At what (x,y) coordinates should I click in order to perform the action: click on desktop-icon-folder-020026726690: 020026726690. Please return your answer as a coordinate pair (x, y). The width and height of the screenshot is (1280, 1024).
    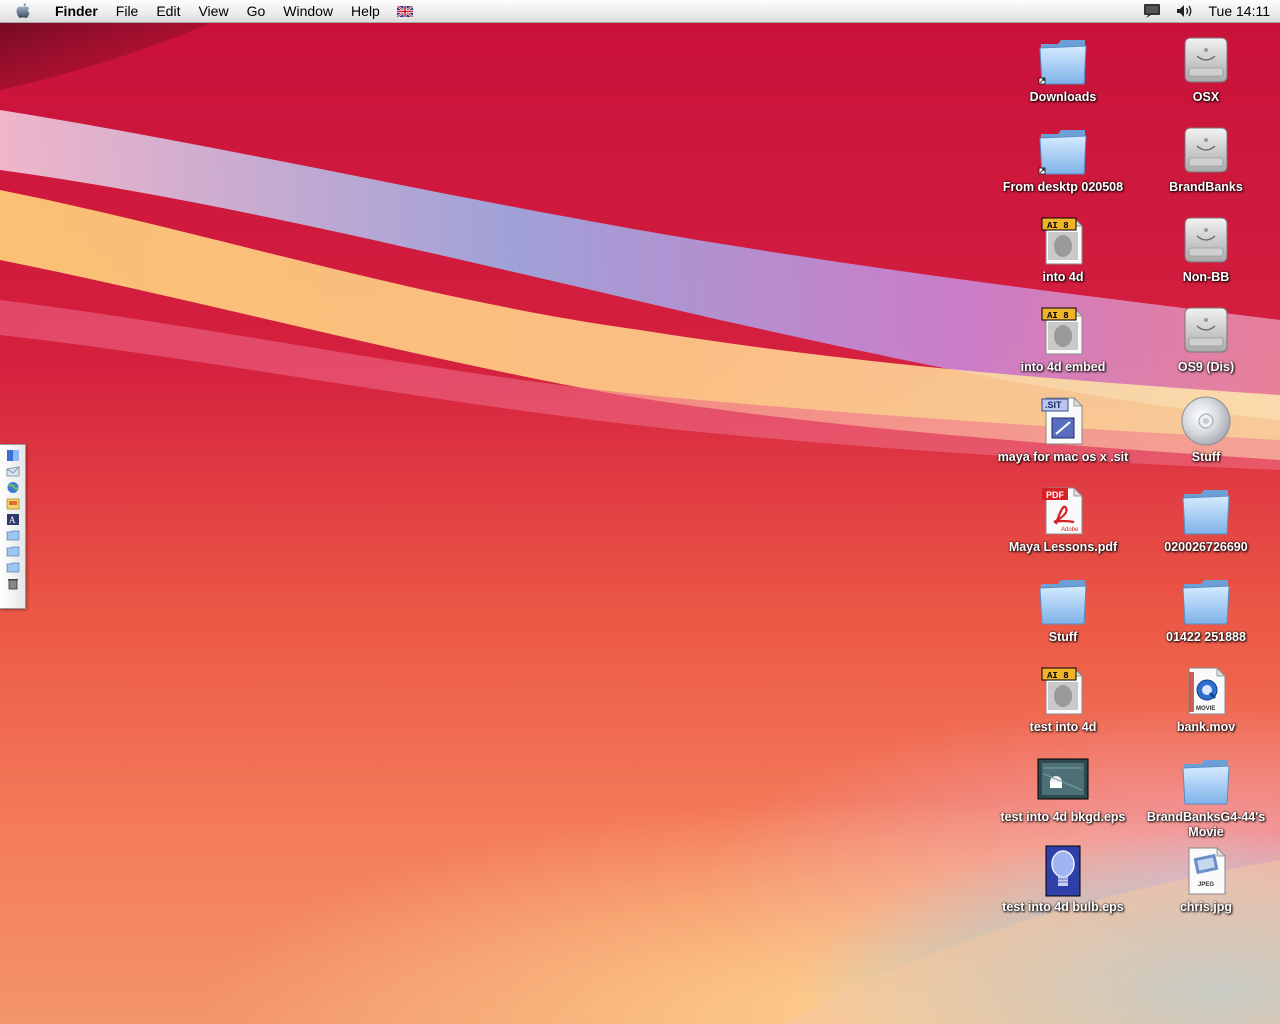
    Looking at the image, I should click on (1206, 519).